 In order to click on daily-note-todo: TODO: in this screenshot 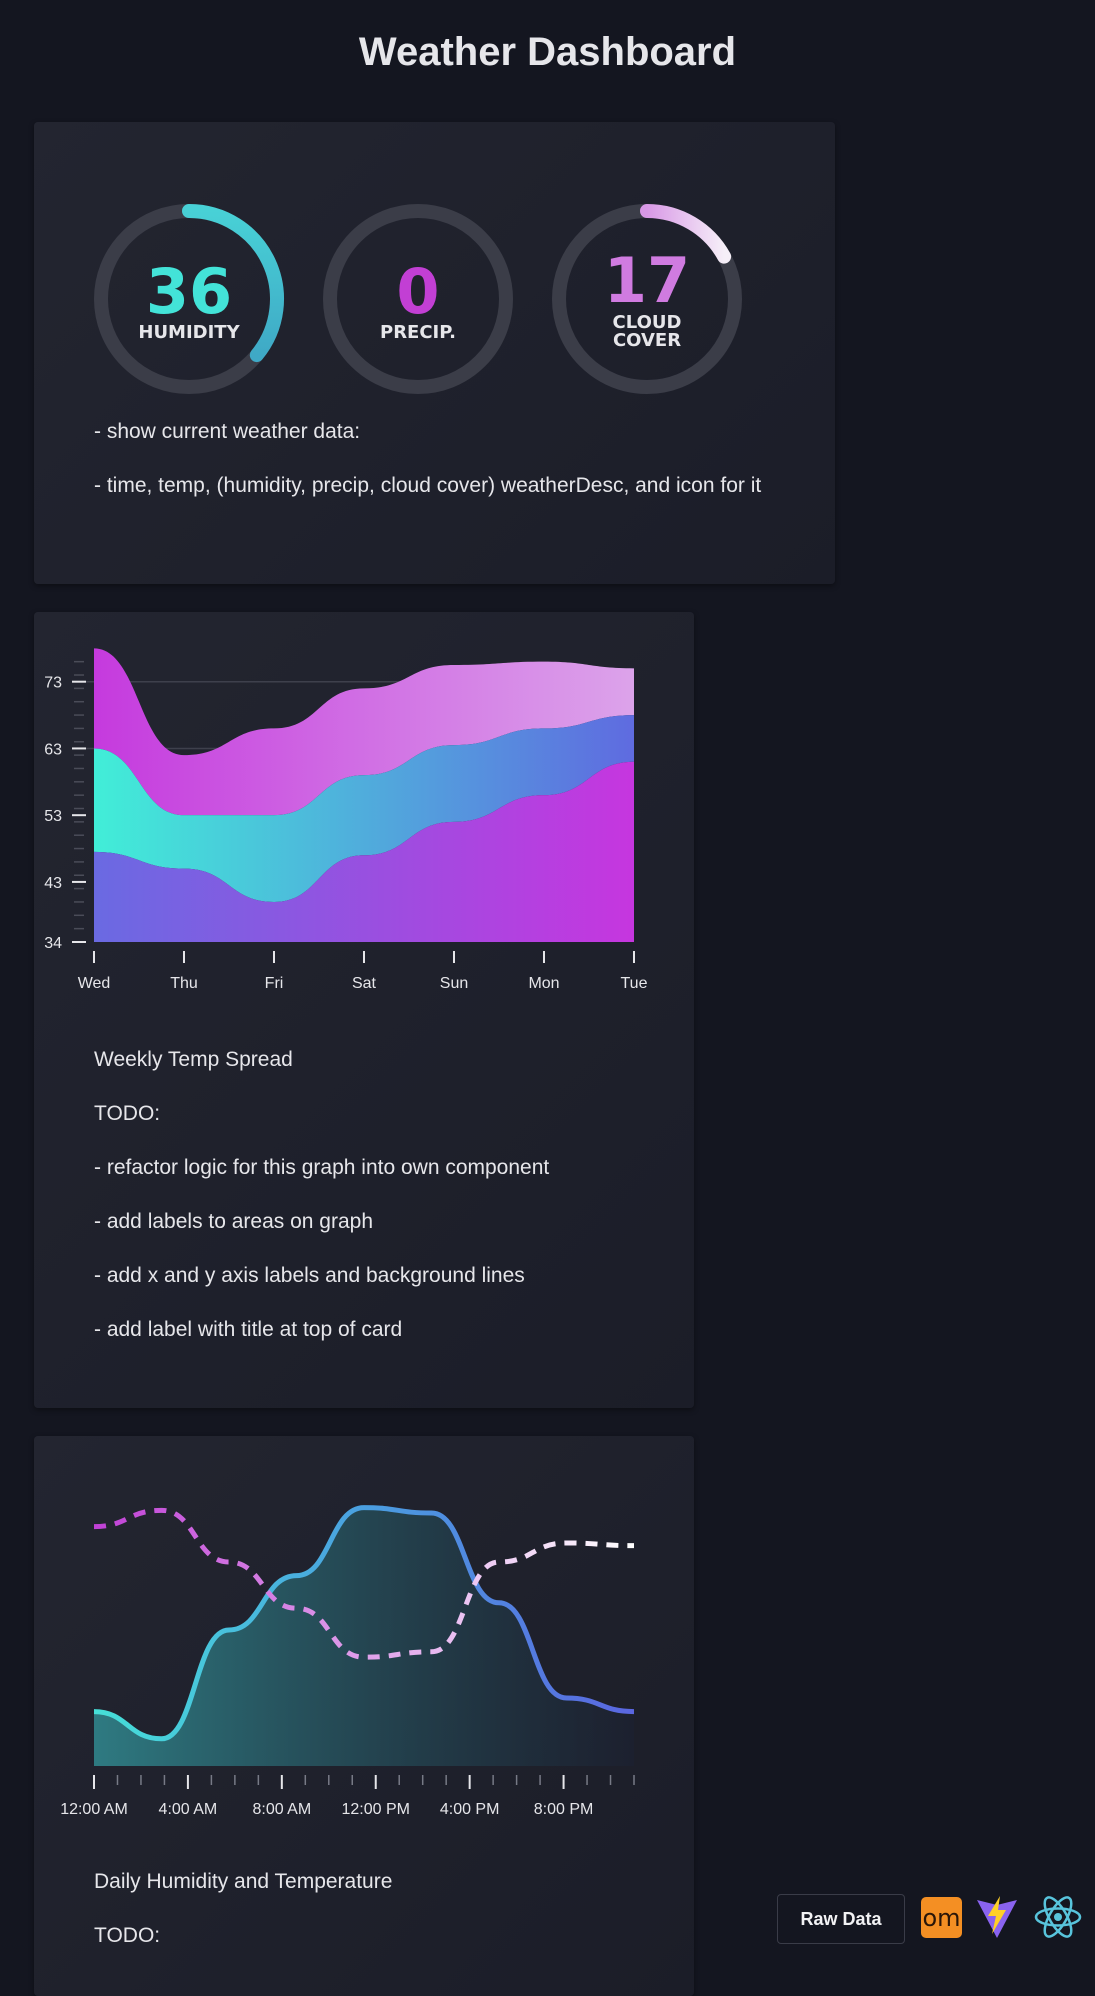, I will do `click(127, 1935)`.